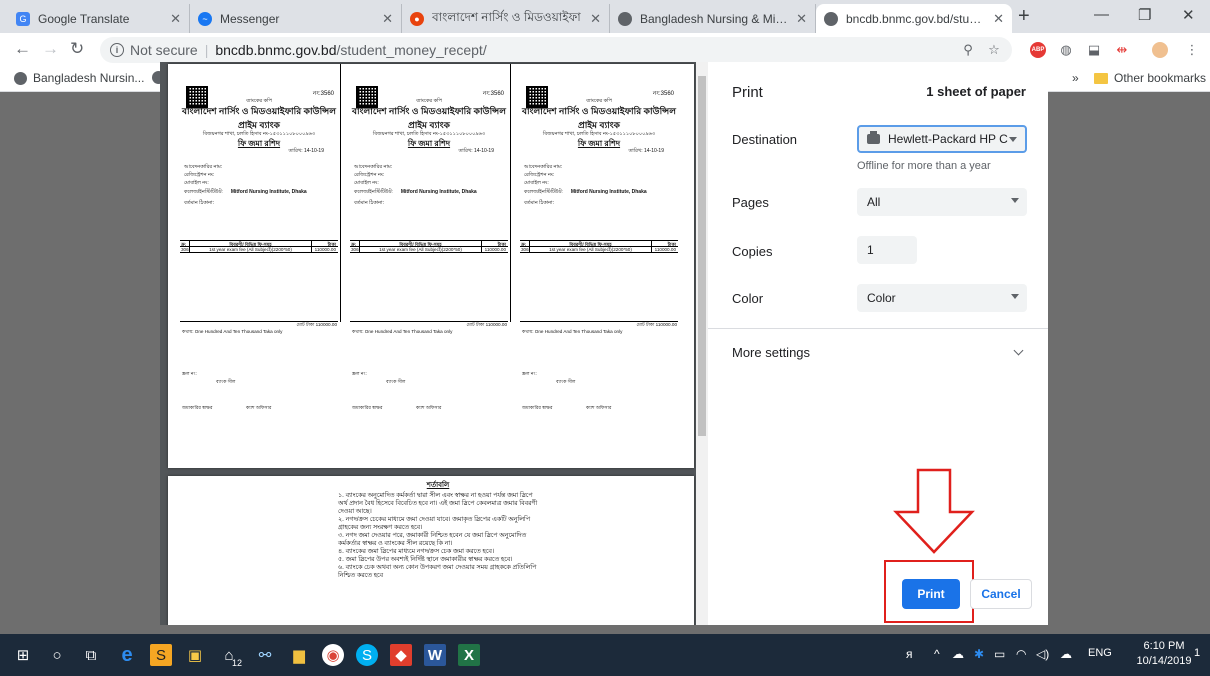 This screenshot has height=676, width=1210. What do you see at coordinates (367, 407) in the screenshot?
I see `depositor-sign-label: জমাকারির স্বাক্ষর` at bounding box center [367, 407].